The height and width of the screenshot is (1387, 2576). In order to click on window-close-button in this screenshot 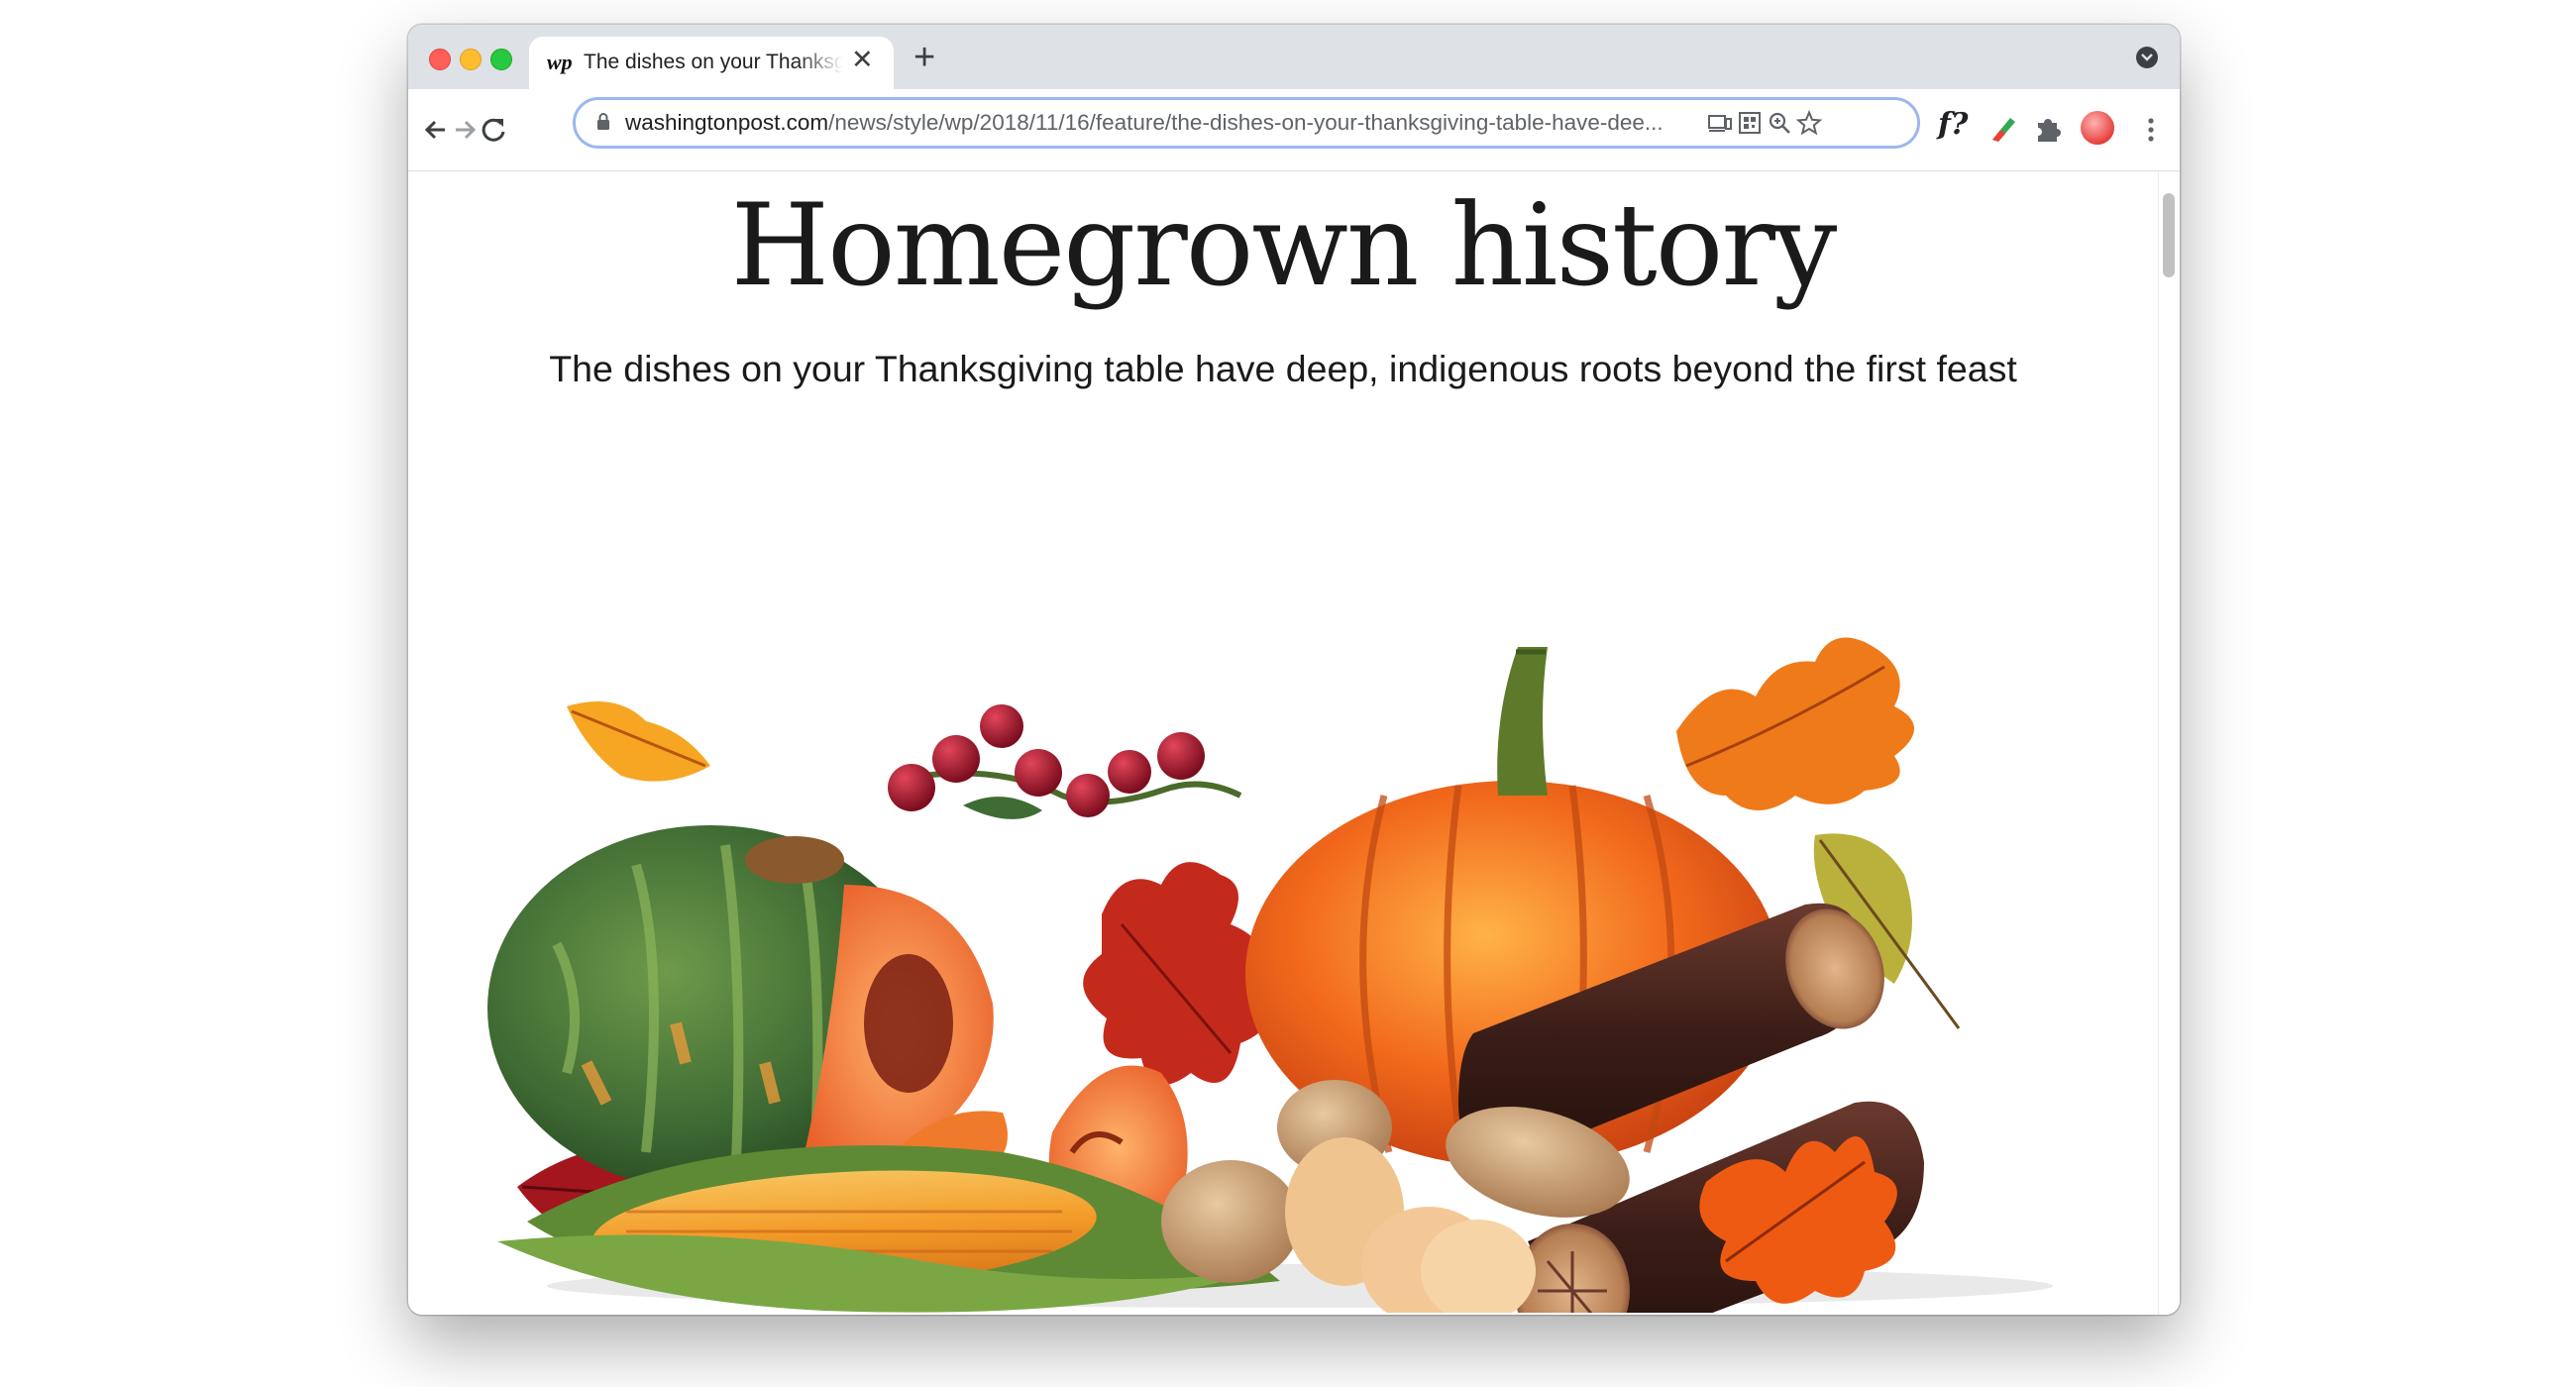, I will do `click(440, 59)`.